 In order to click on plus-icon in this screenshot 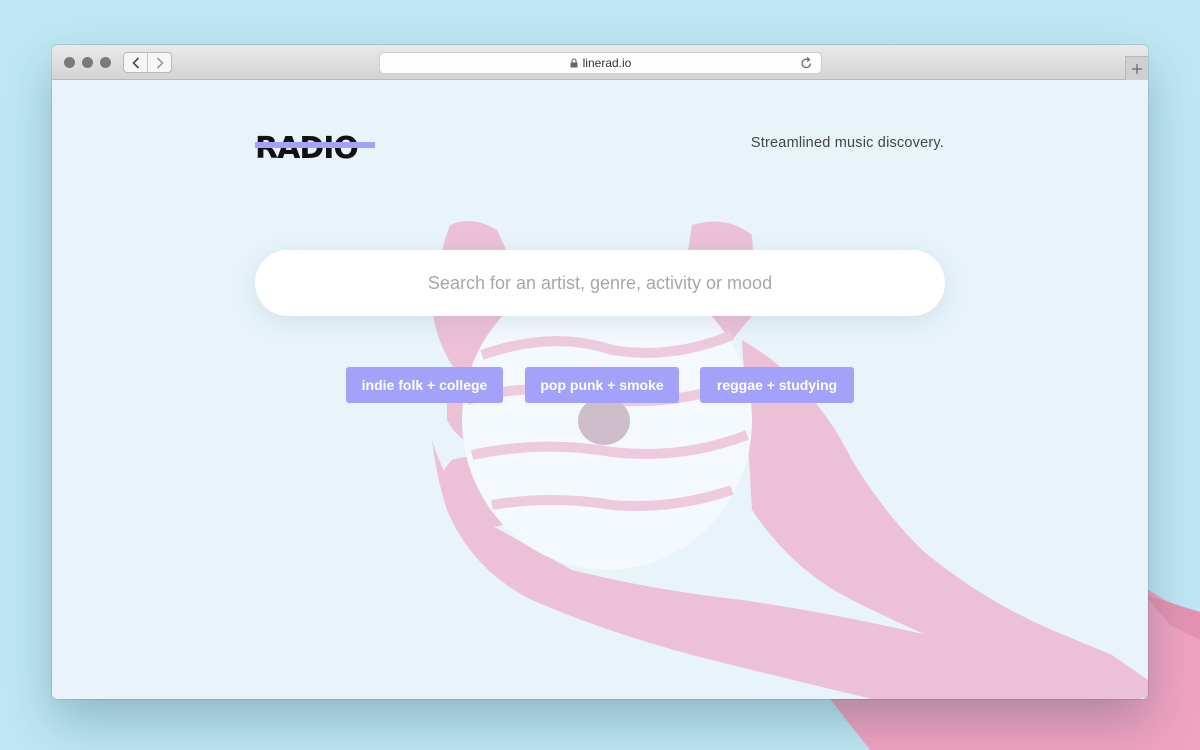, I will do `click(1137, 68)`.